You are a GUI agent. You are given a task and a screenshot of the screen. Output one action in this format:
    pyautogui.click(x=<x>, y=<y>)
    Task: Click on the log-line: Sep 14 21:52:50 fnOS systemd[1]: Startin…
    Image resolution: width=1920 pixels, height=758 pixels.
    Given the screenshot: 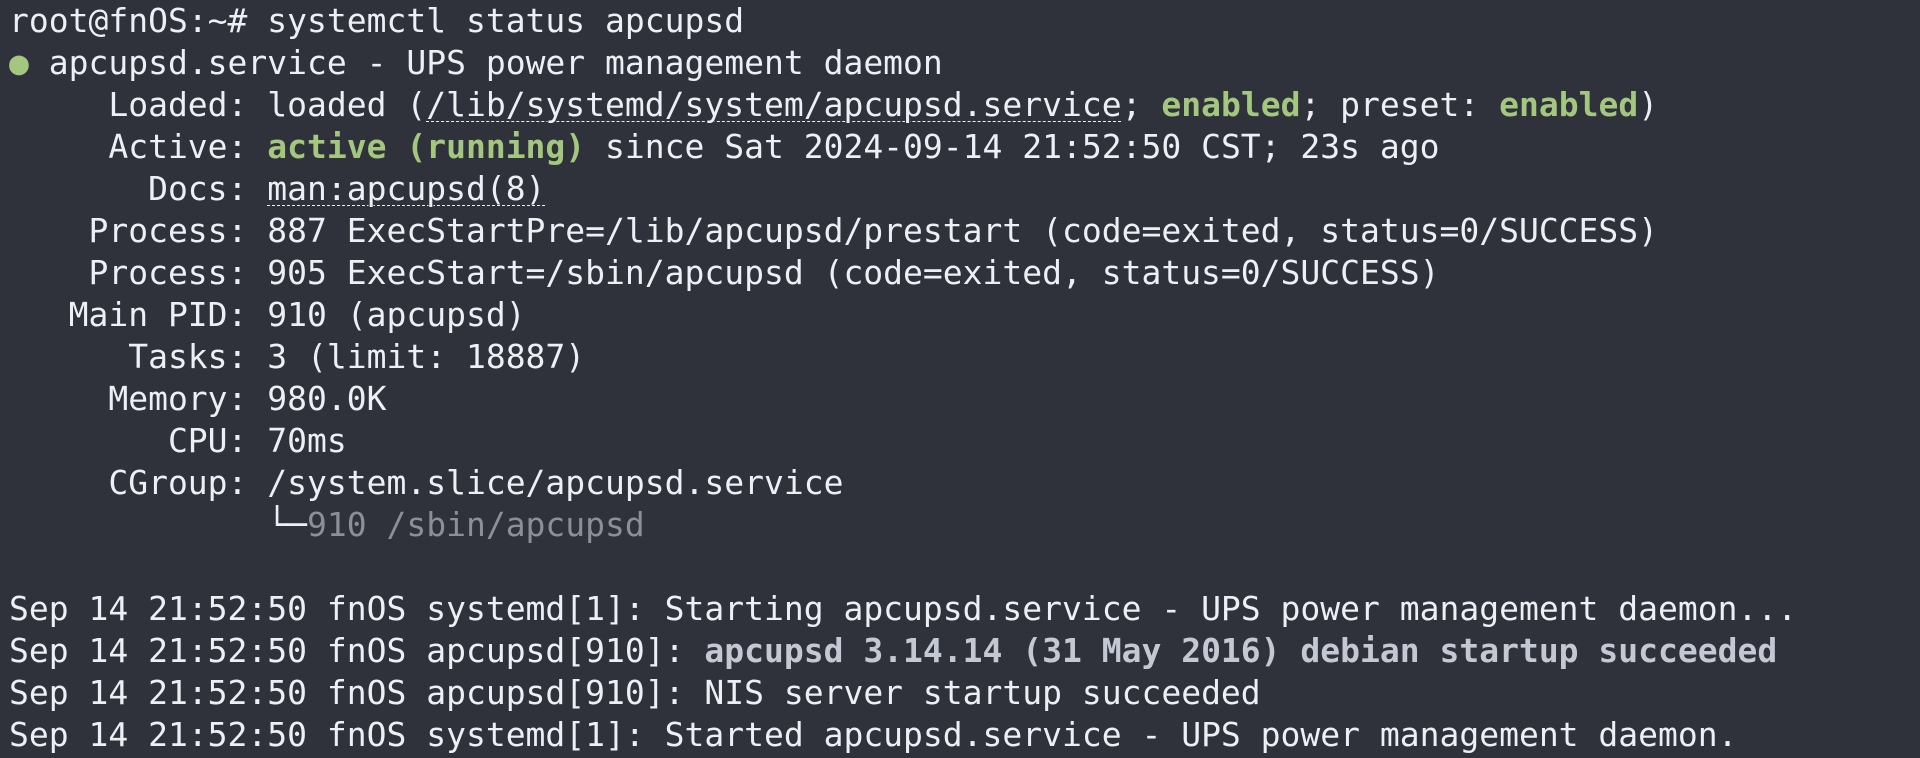 What is the action you would take?
    pyautogui.click(x=903, y=609)
    